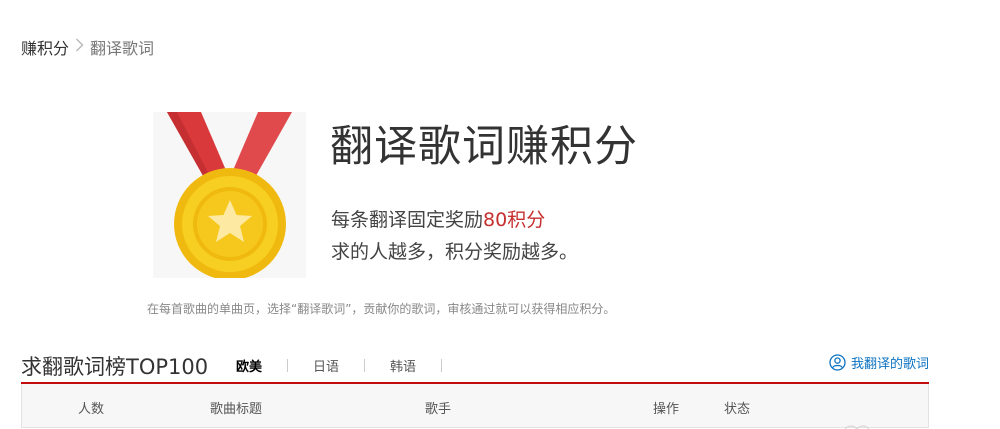  What do you see at coordinates (407, 220) in the screenshot?
I see `reward-text: 每条翻译固定奖励` at bounding box center [407, 220].